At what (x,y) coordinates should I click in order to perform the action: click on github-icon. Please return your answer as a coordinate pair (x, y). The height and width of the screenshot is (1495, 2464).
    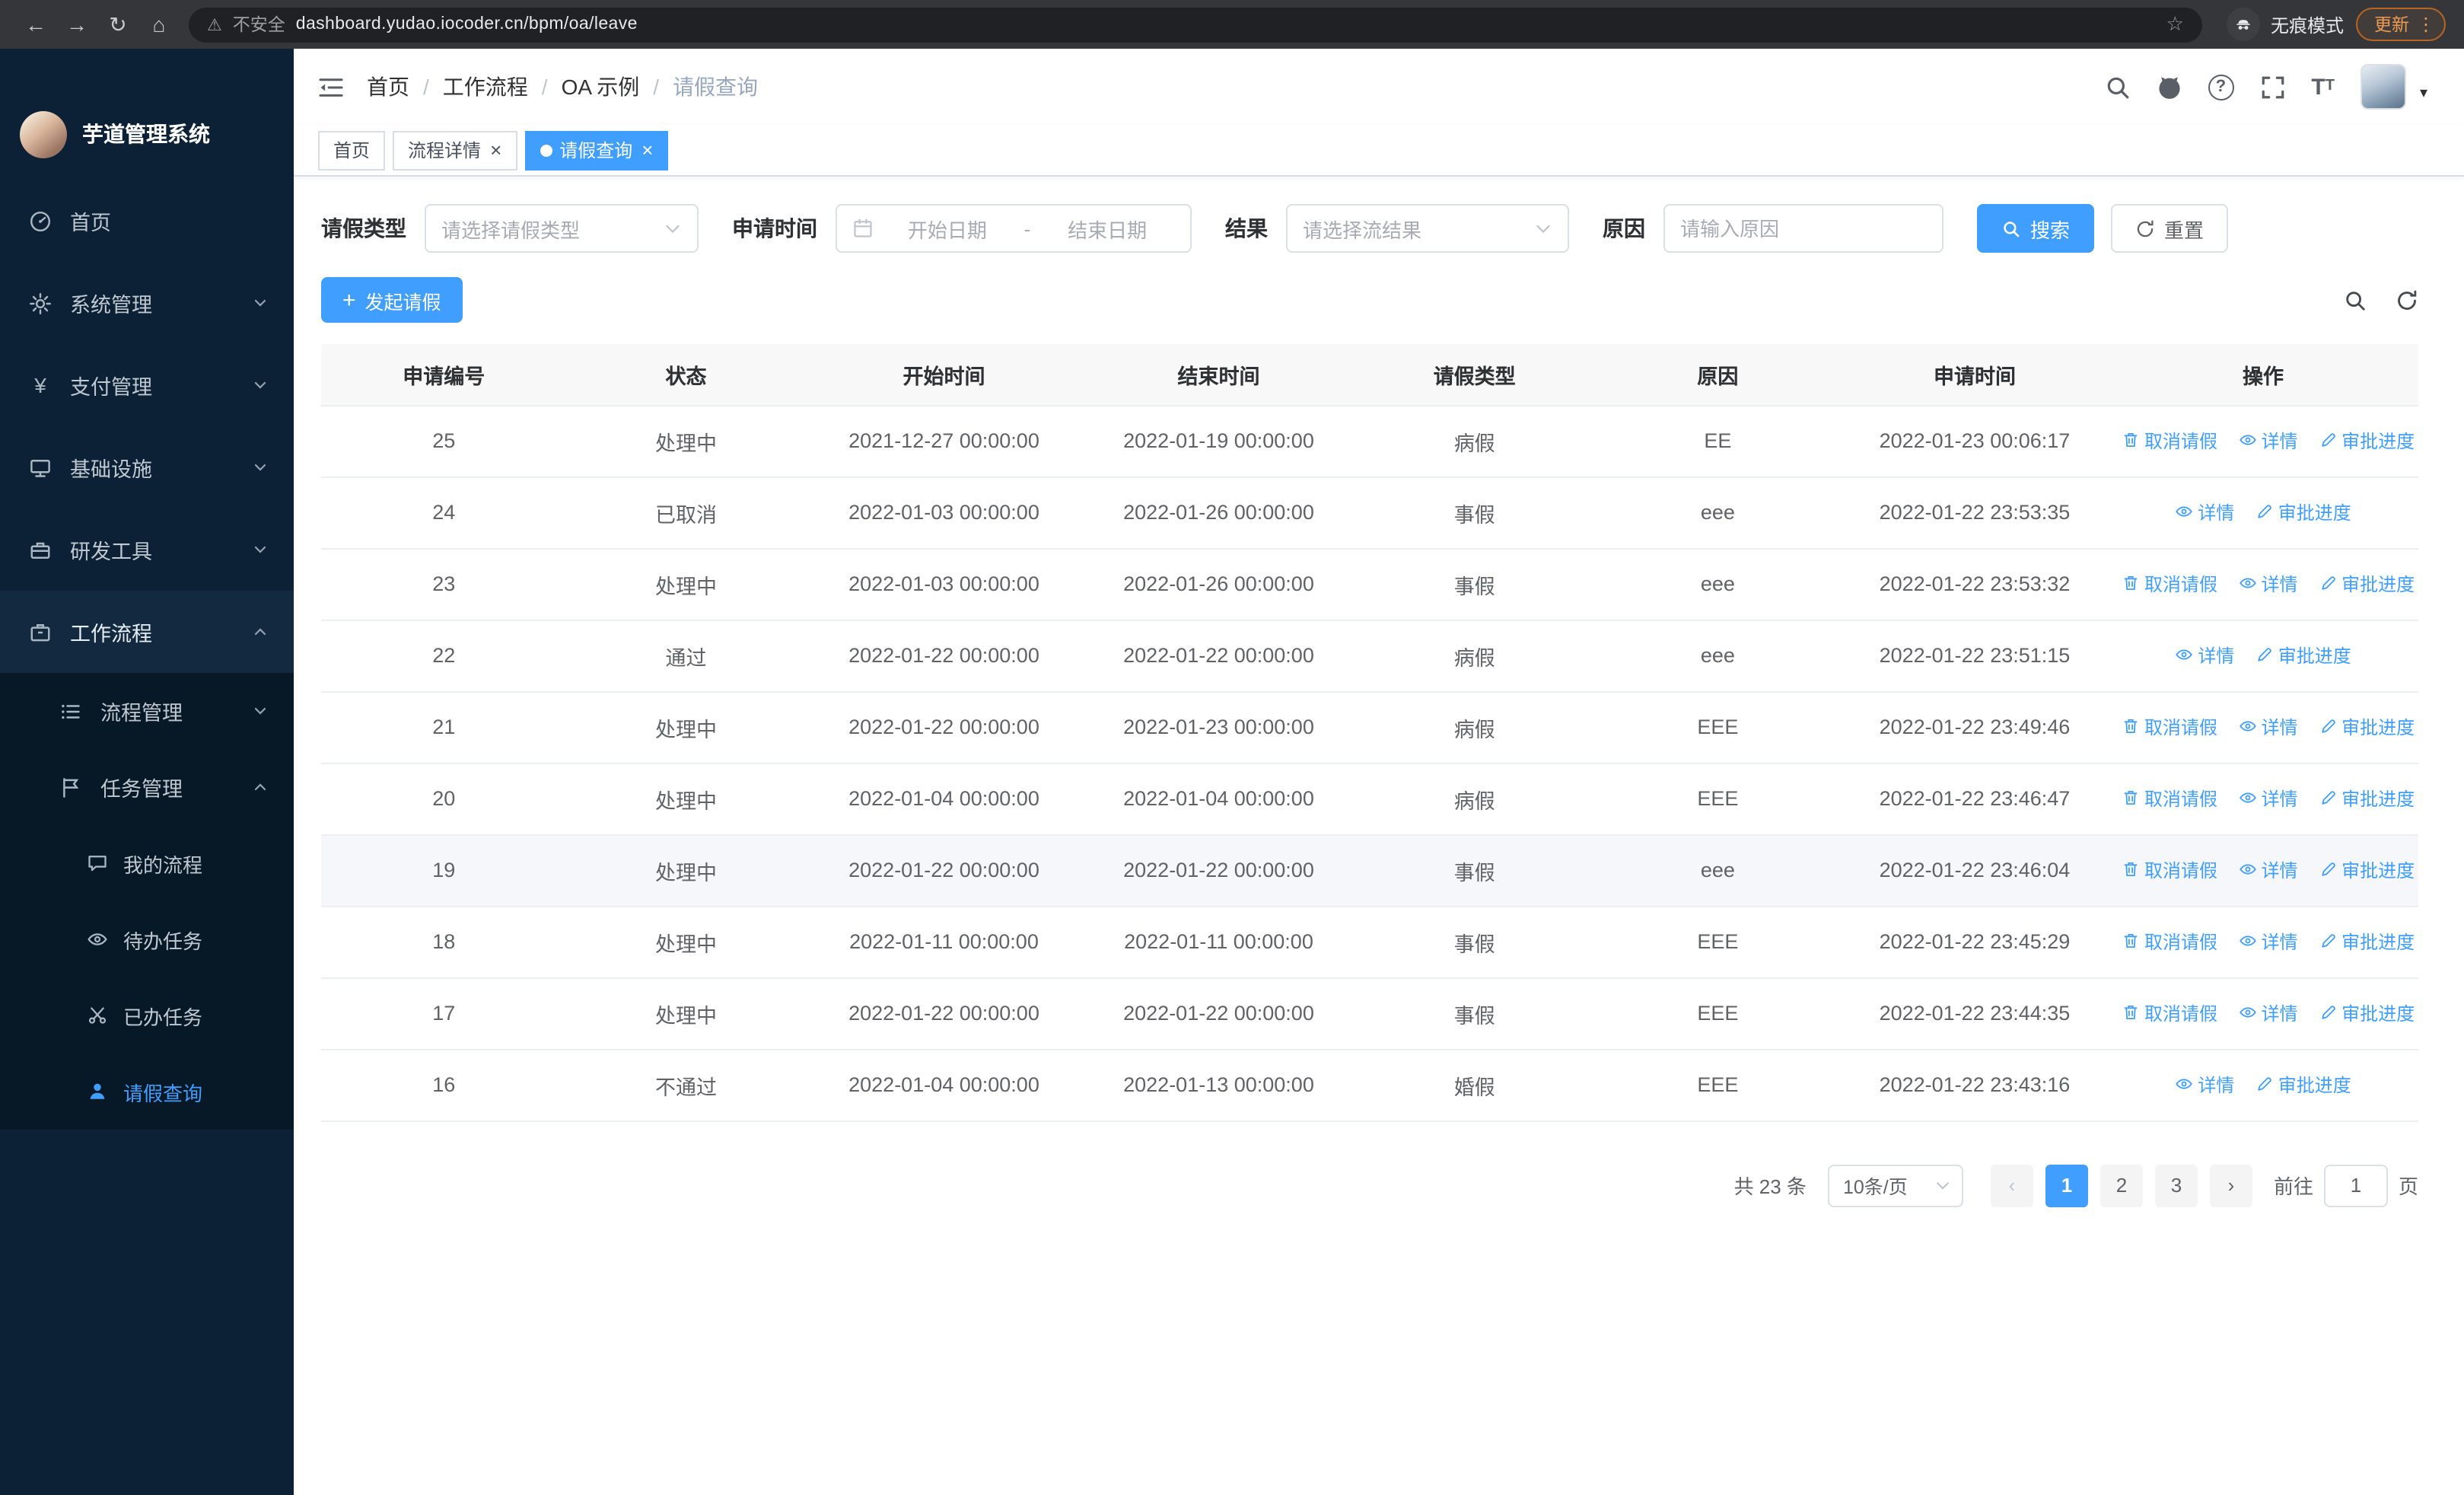
    Looking at the image, I should click on (2169, 87).